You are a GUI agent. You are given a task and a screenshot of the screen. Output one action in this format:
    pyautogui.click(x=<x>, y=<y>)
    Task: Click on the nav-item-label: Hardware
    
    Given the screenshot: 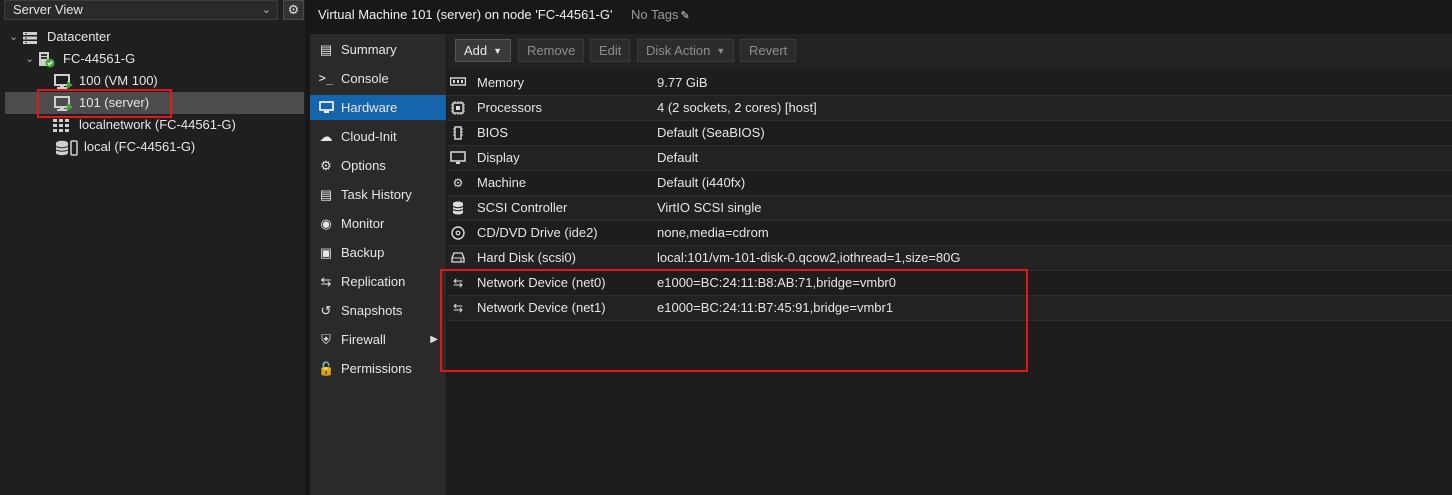 What is the action you would take?
    pyautogui.click(x=369, y=107)
    